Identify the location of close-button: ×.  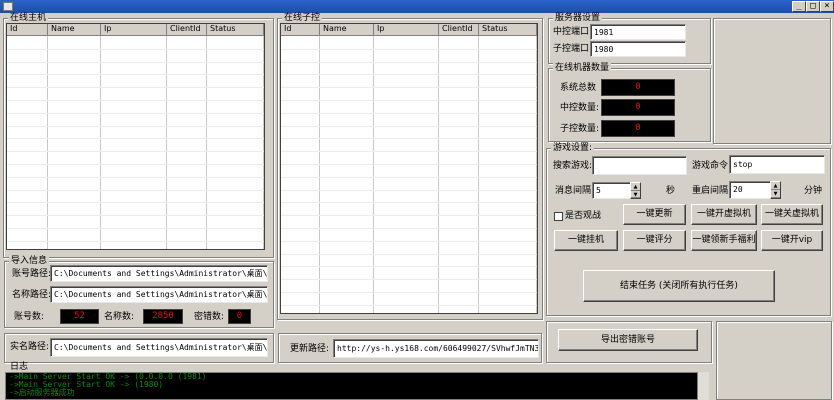
(827, 6).